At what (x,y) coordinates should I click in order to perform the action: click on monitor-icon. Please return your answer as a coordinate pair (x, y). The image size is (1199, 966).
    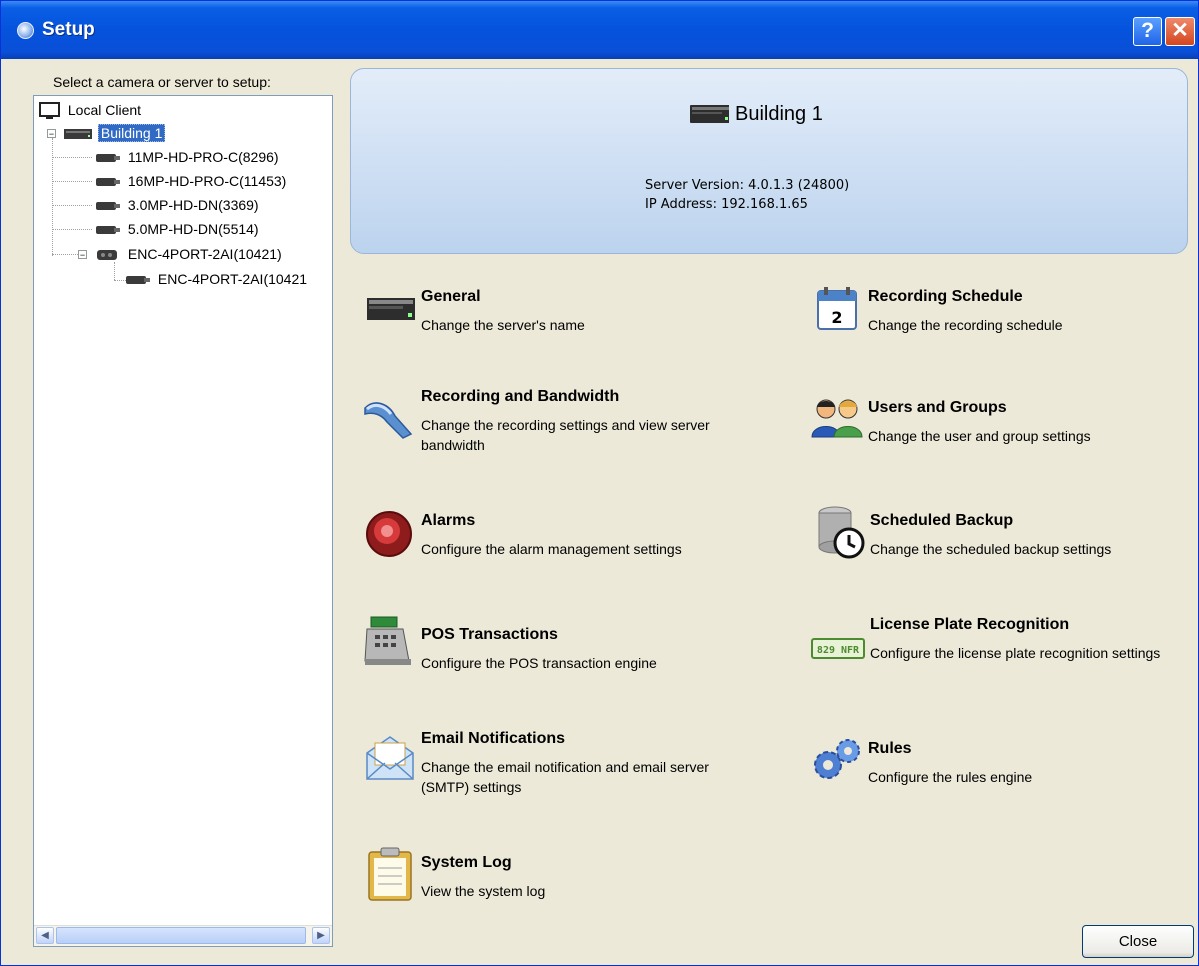
    Looking at the image, I should click on (49, 111).